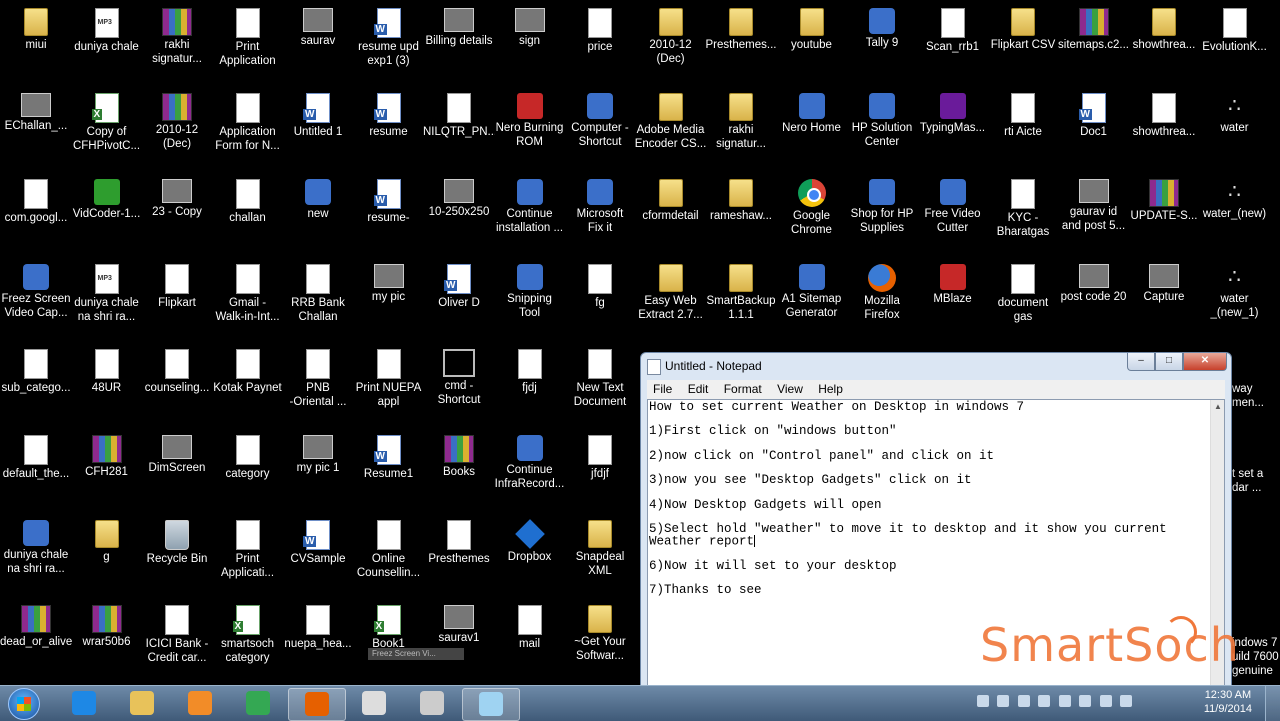 This screenshot has width=1280, height=721. I want to click on desktop-icon: resume-, so click(389, 213).